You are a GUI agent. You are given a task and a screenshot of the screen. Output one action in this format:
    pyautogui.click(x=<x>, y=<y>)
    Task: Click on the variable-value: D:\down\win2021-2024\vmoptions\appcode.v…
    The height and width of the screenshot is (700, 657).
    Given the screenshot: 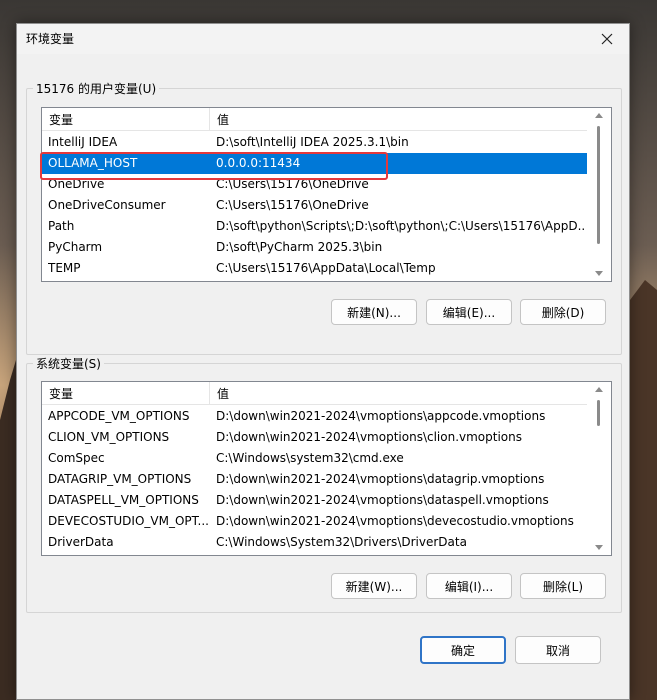 What is the action you would take?
    pyautogui.click(x=381, y=416)
    